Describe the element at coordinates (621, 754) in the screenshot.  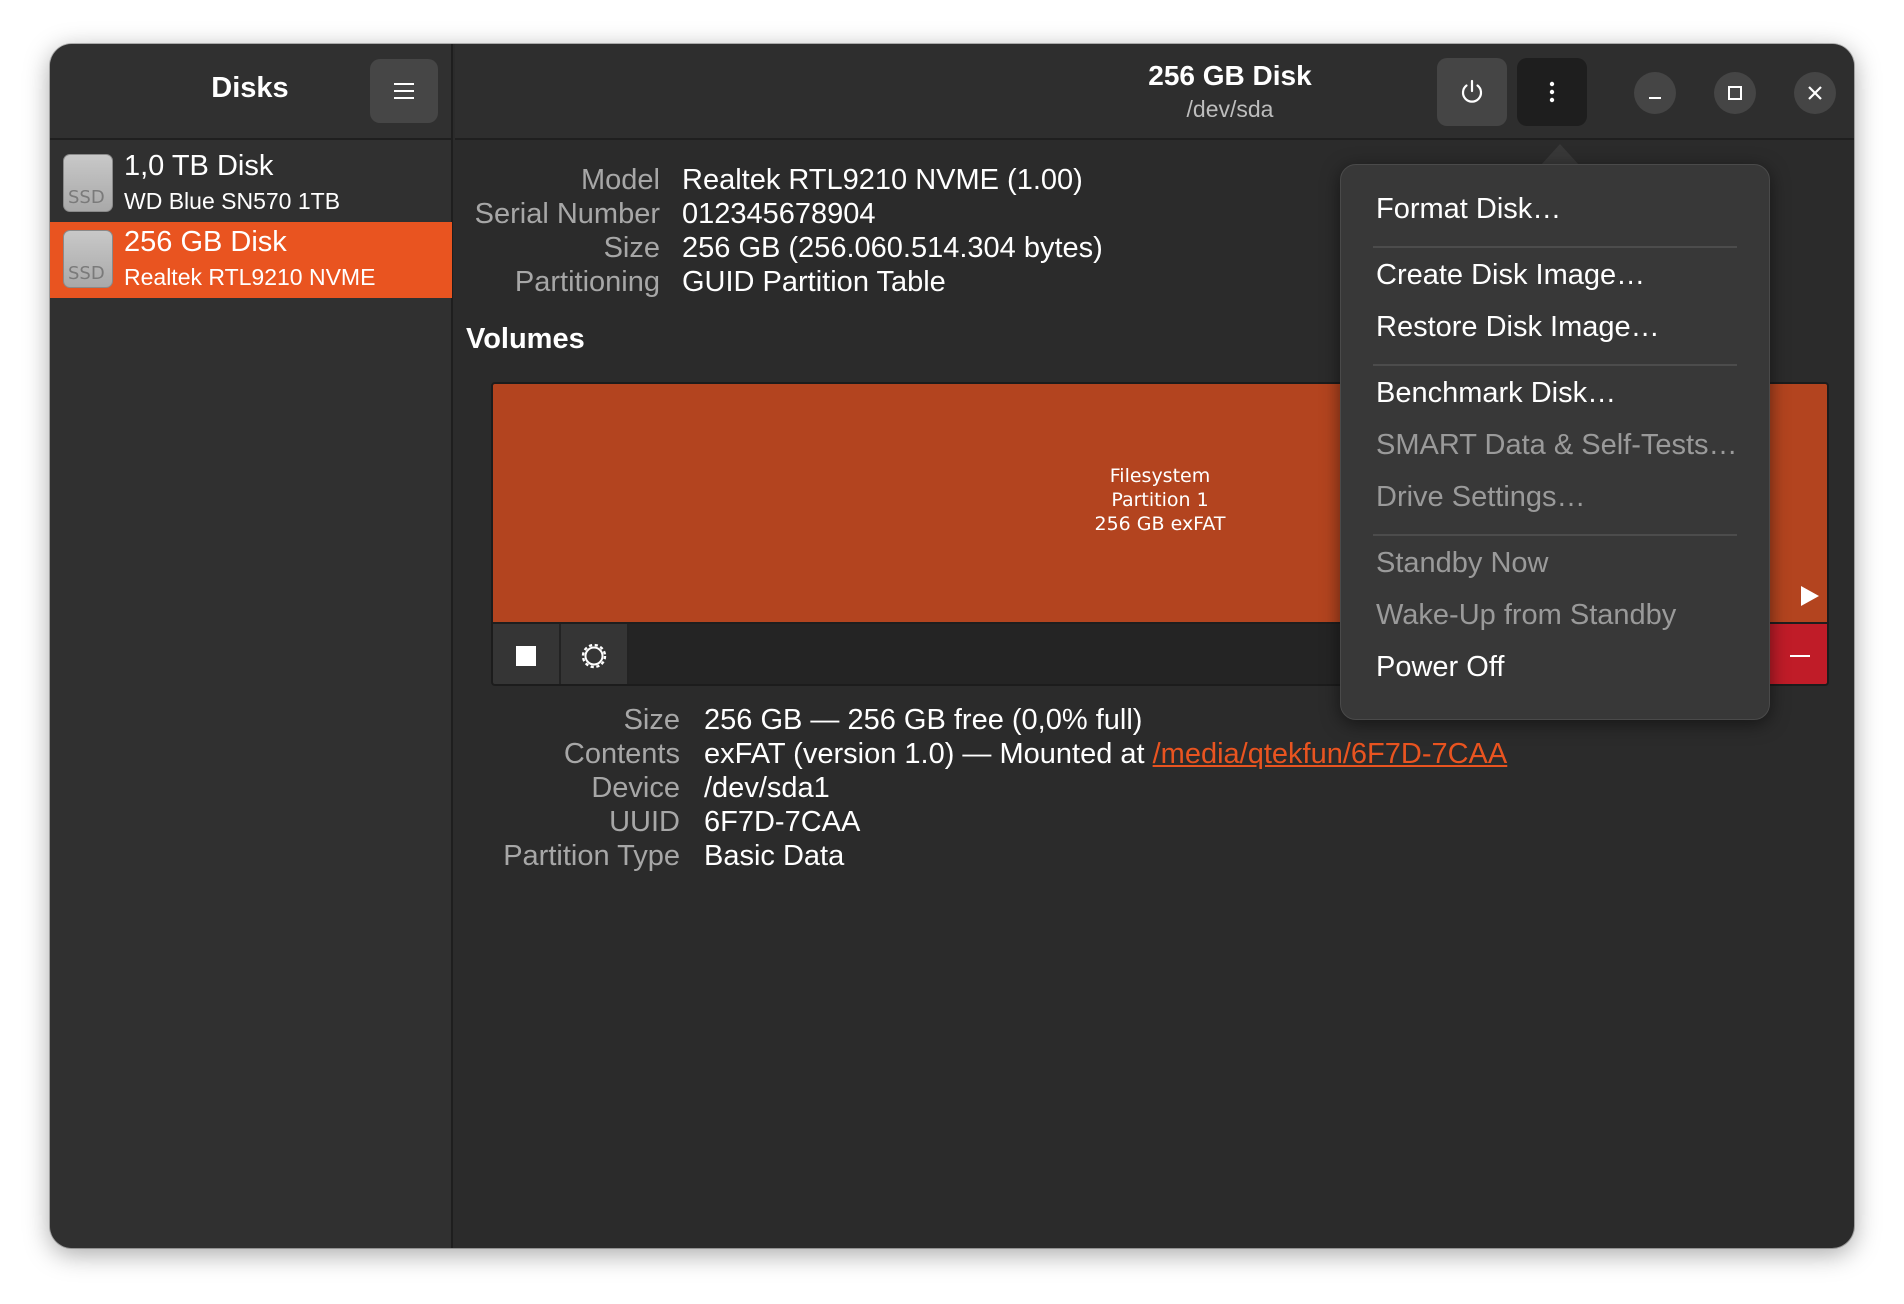
I see `contents-label: Contents` at that location.